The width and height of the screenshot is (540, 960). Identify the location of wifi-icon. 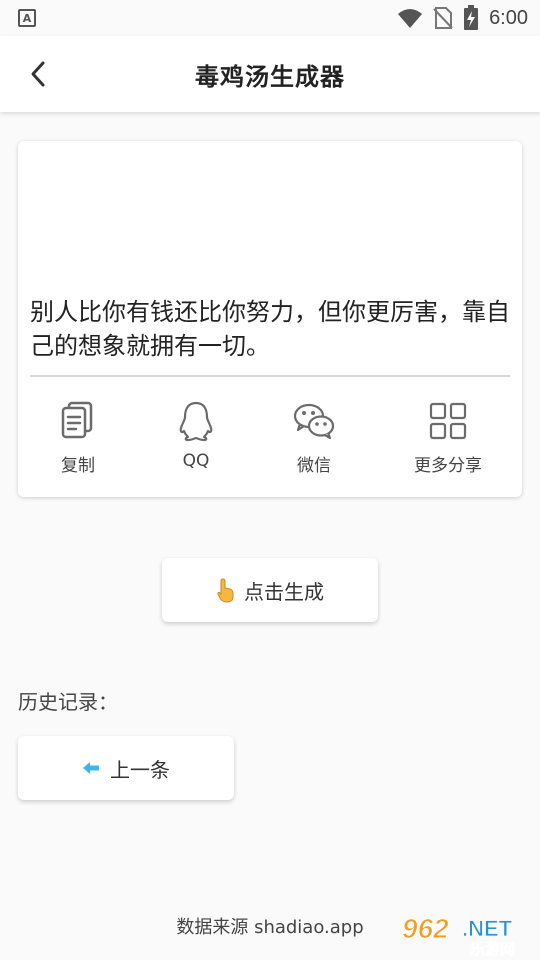
(410, 18).